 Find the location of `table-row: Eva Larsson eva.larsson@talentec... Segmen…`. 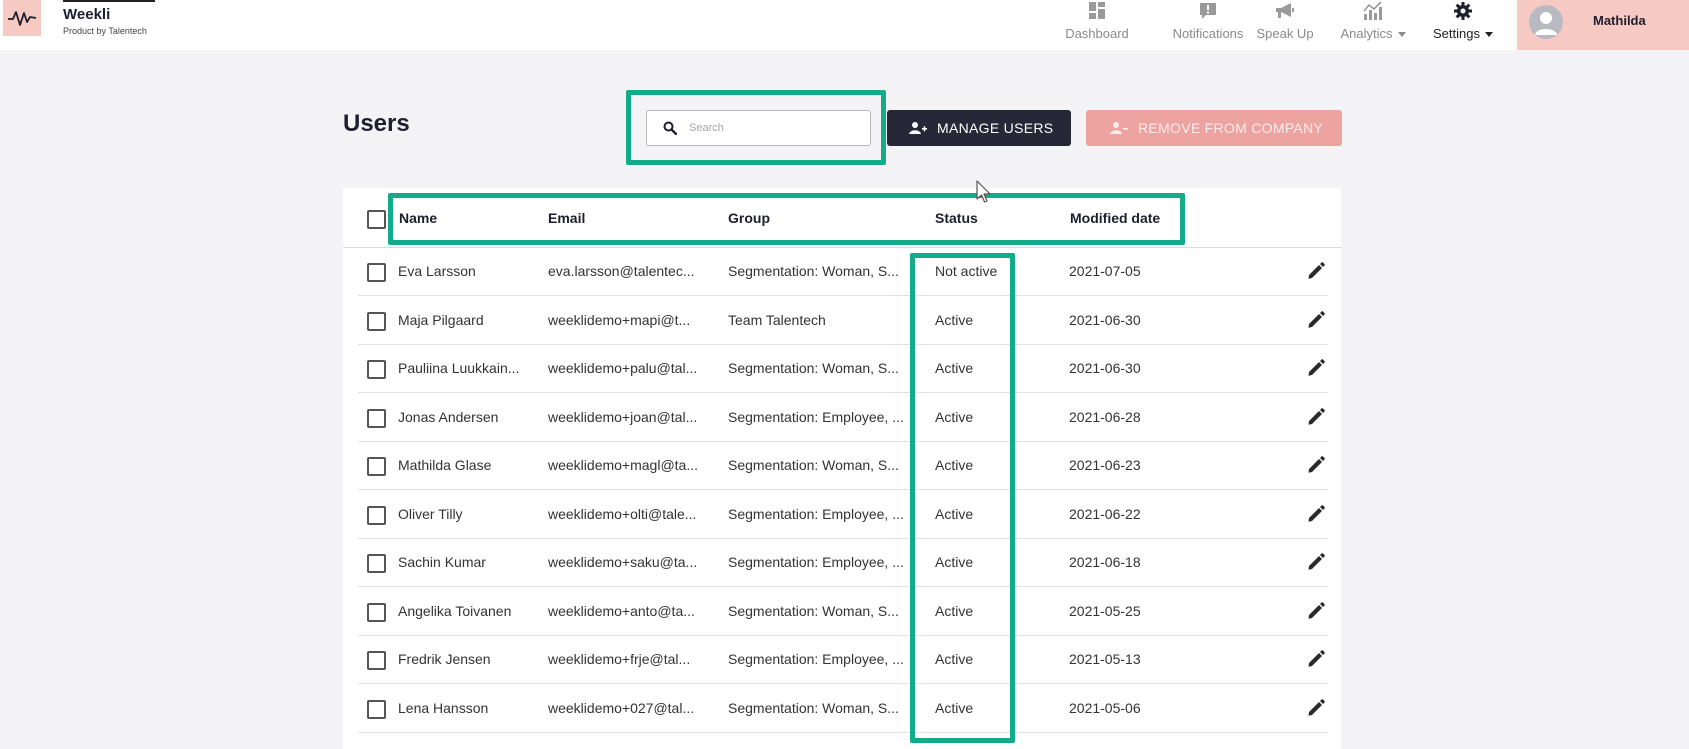

table-row: Eva Larsson eva.larsson@talentec... Segmen… is located at coordinates (843, 272).